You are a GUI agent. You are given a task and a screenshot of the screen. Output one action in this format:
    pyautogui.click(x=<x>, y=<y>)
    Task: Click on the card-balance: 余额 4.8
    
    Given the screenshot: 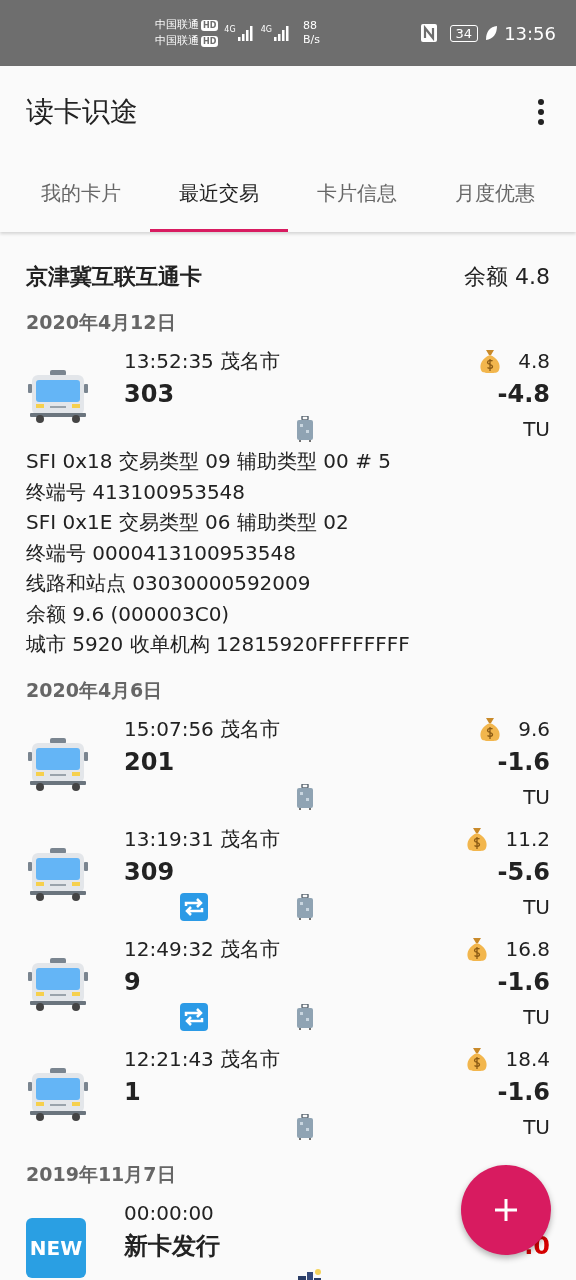 What is the action you would take?
    pyautogui.click(x=507, y=277)
    